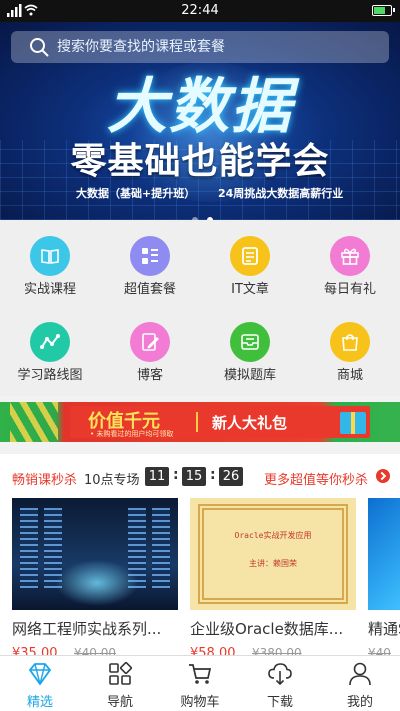  What do you see at coordinates (200, 702) in the screenshot?
I see `tab-label: 购物车` at bounding box center [200, 702].